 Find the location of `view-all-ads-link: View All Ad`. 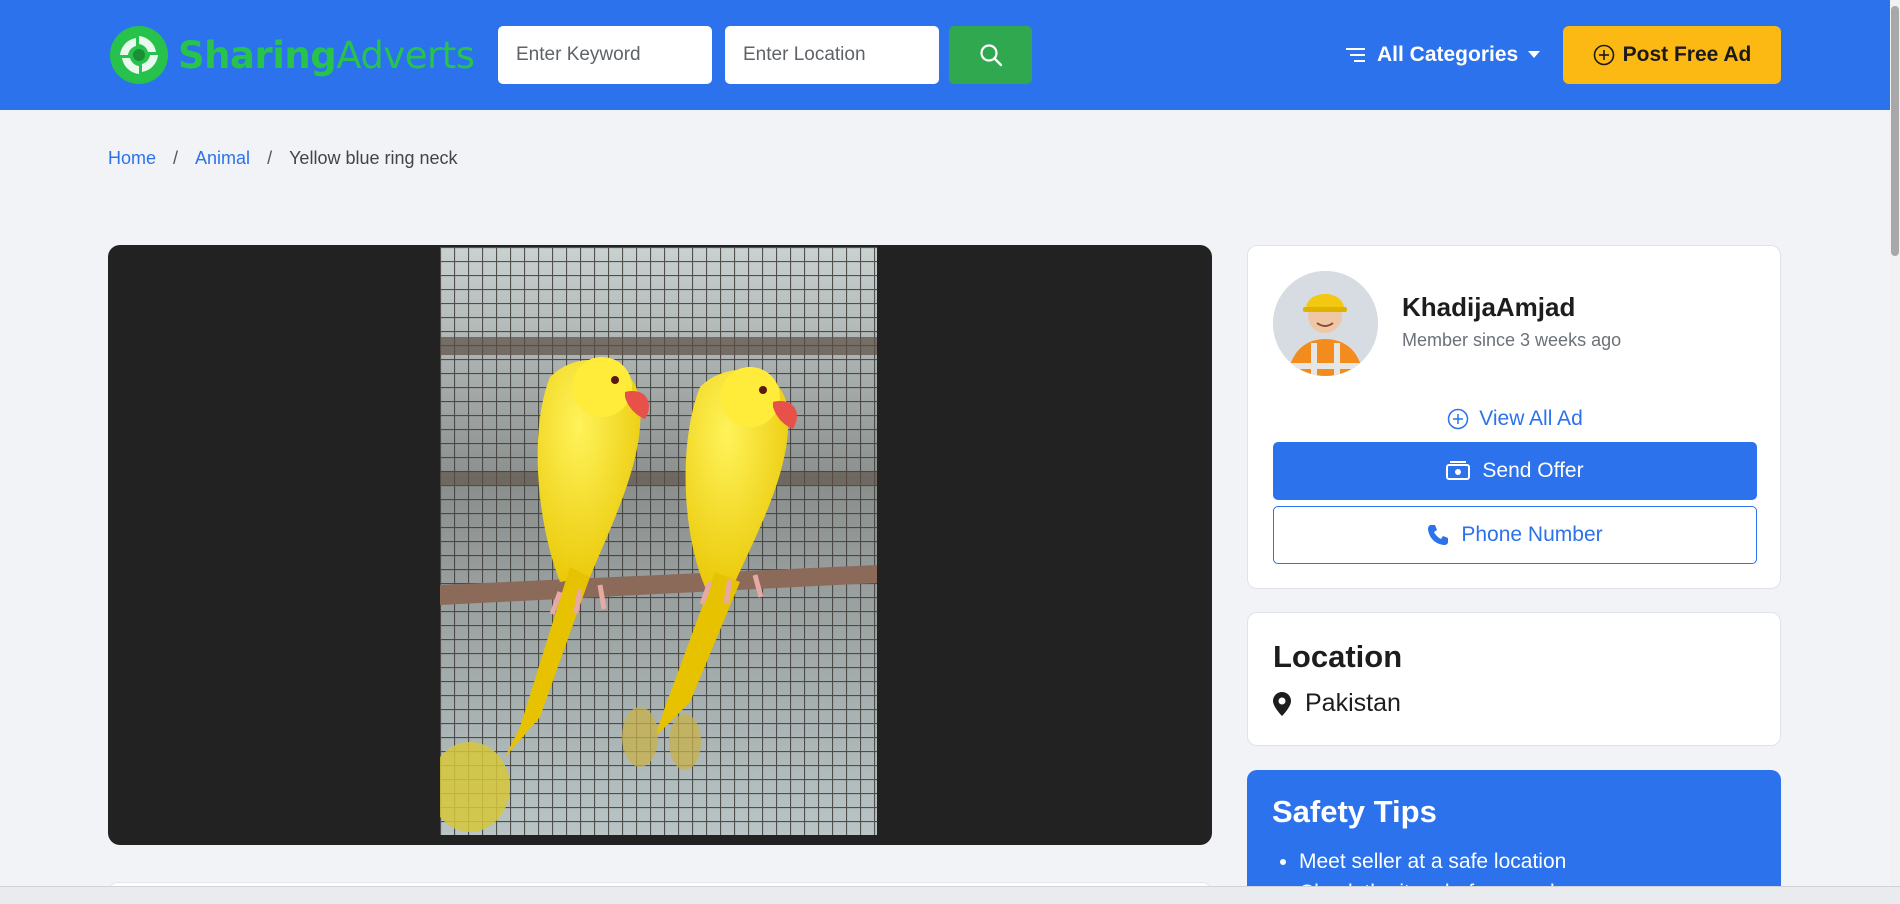

view-all-ads-link: View All Ad is located at coordinates (1515, 419).